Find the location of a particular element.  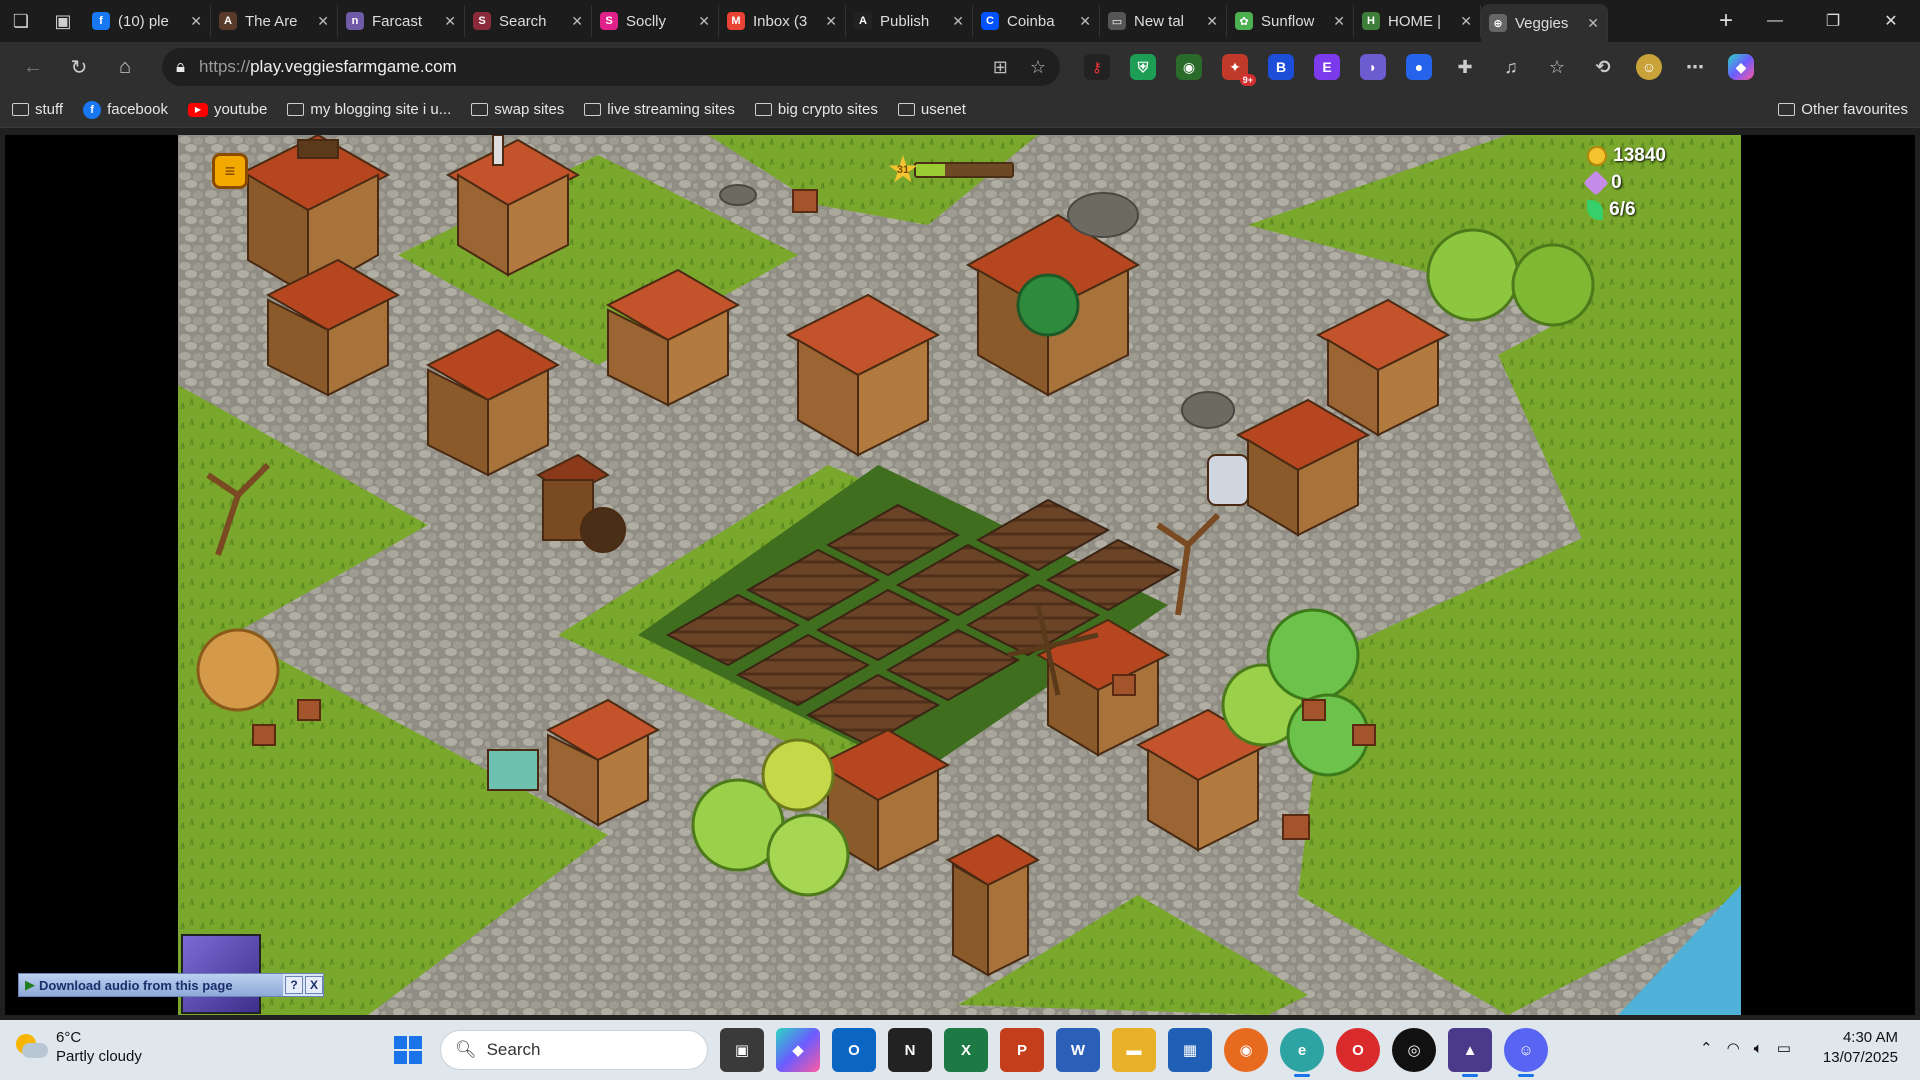

game-menu-button: ≡ is located at coordinates (230, 171).